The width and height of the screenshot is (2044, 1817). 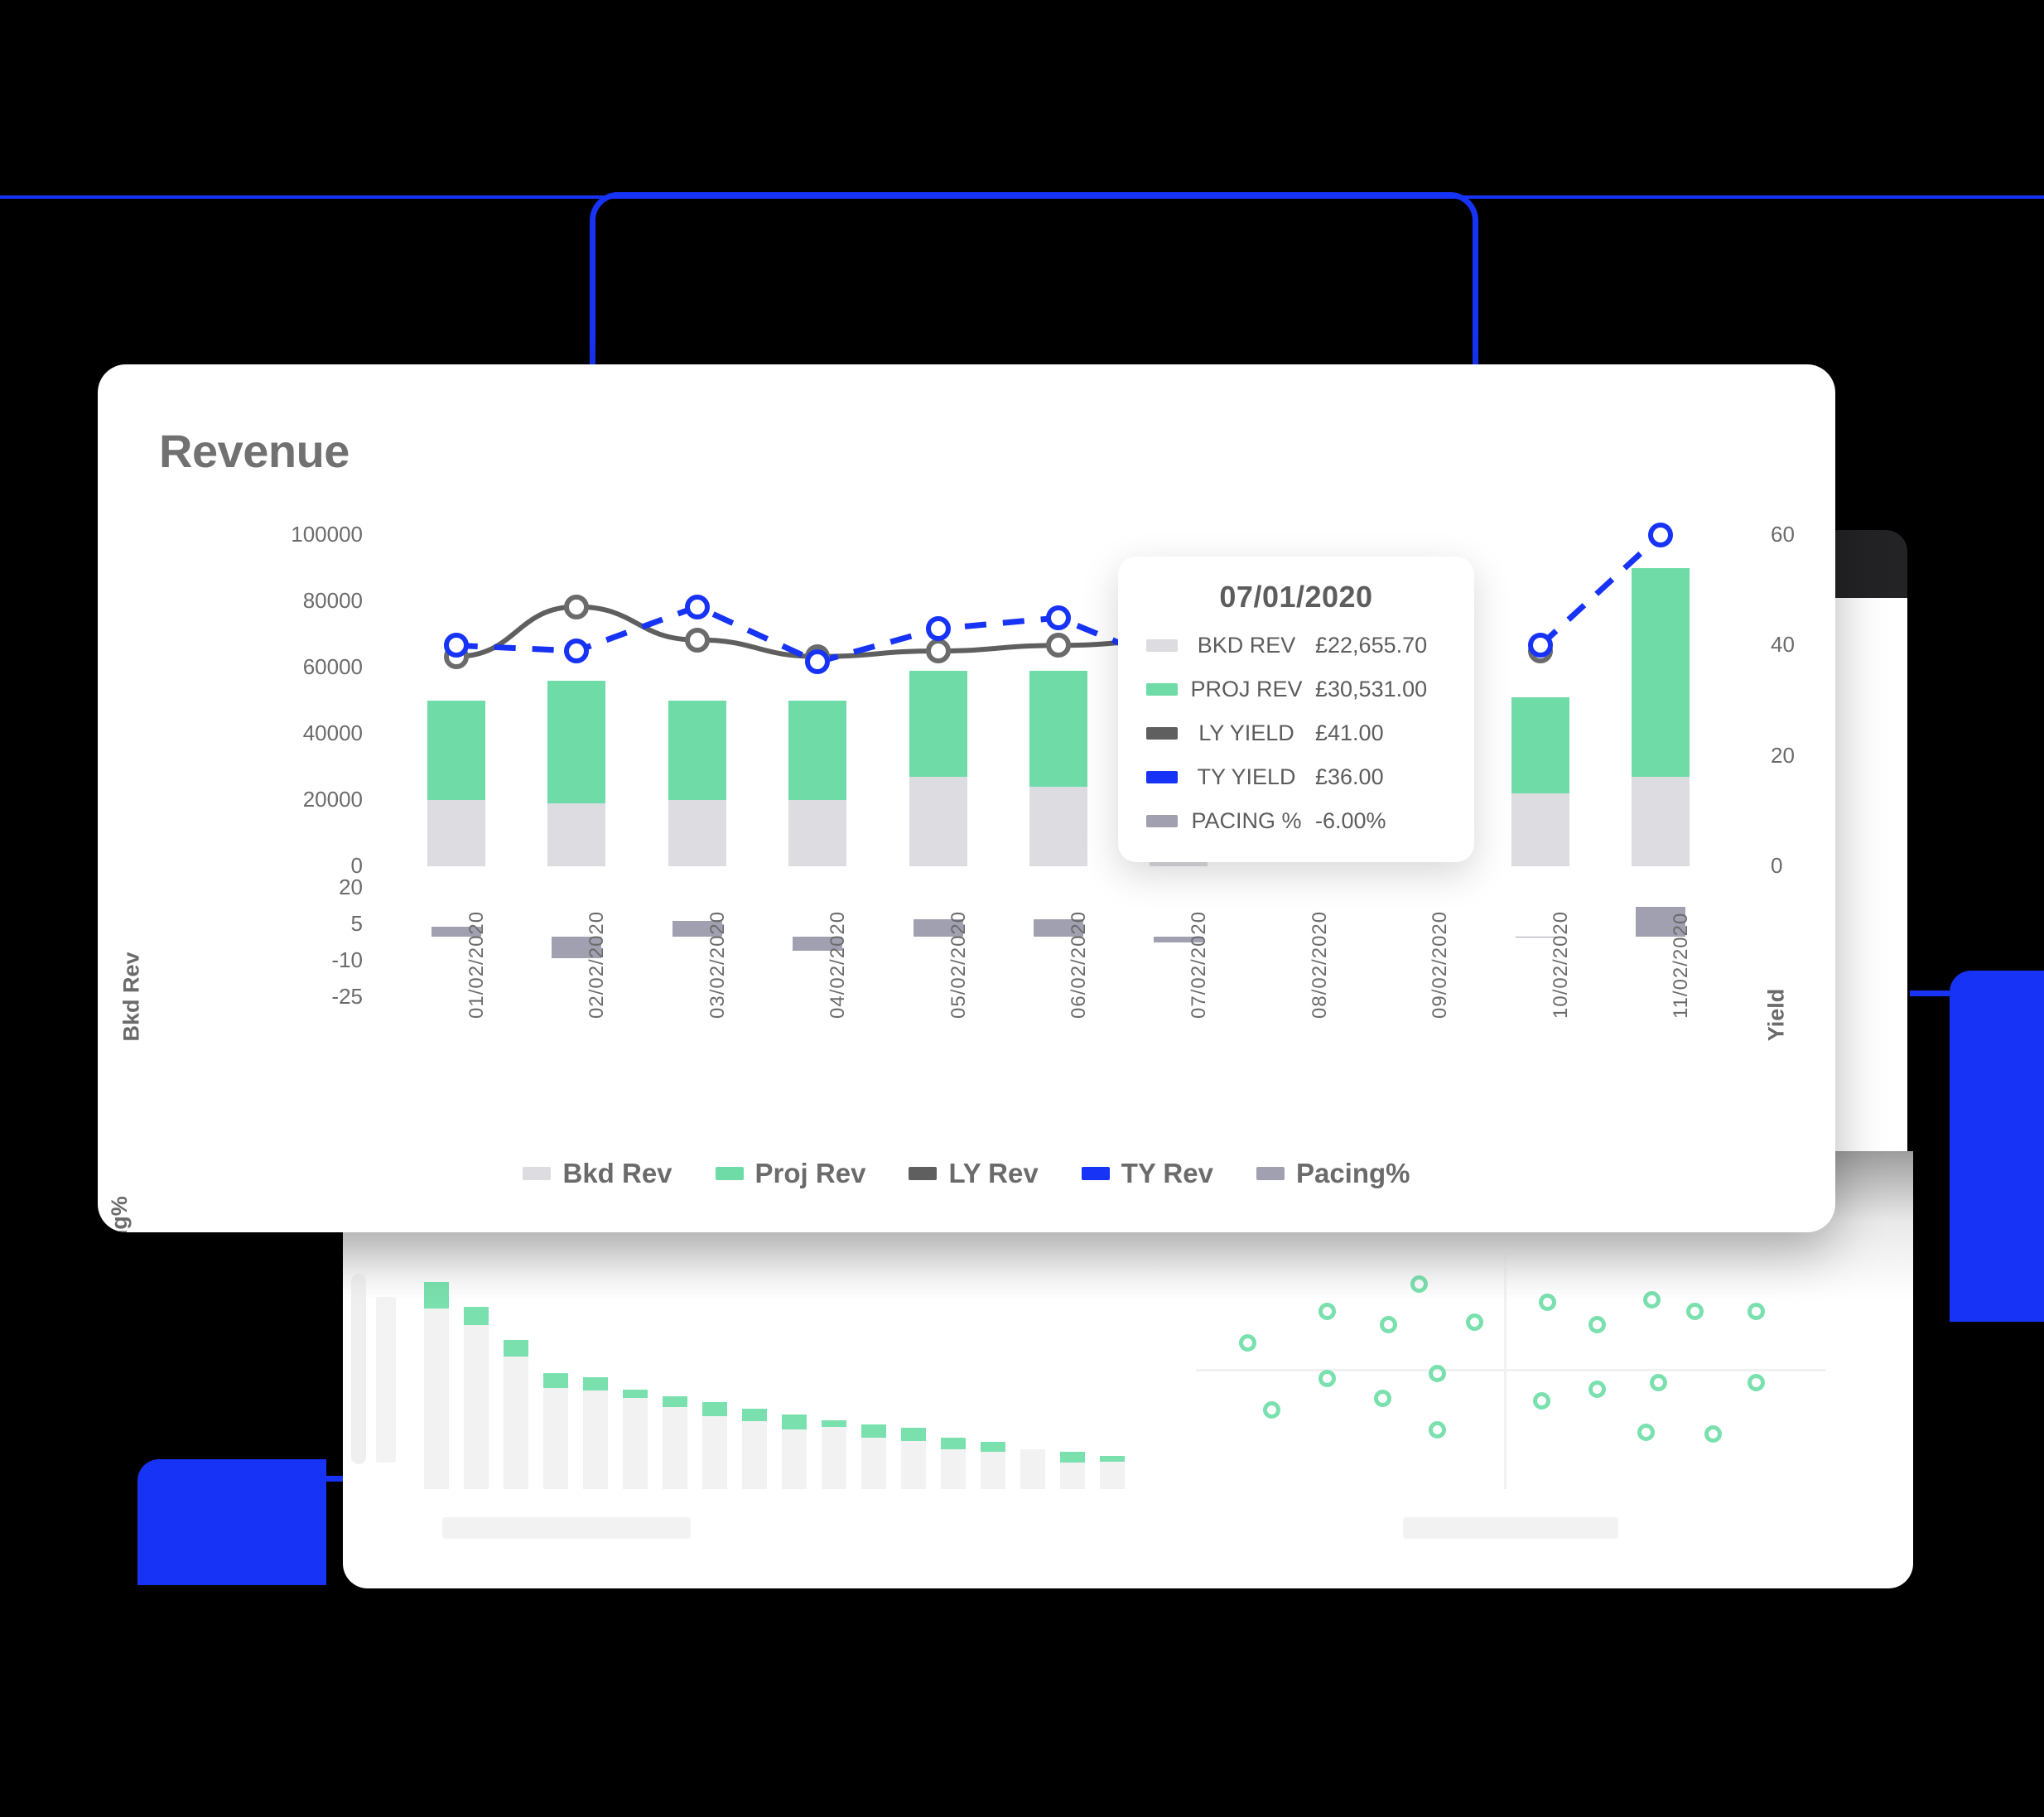 I want to click on legend-item: LY Rev, so click(x=974, y=1173).